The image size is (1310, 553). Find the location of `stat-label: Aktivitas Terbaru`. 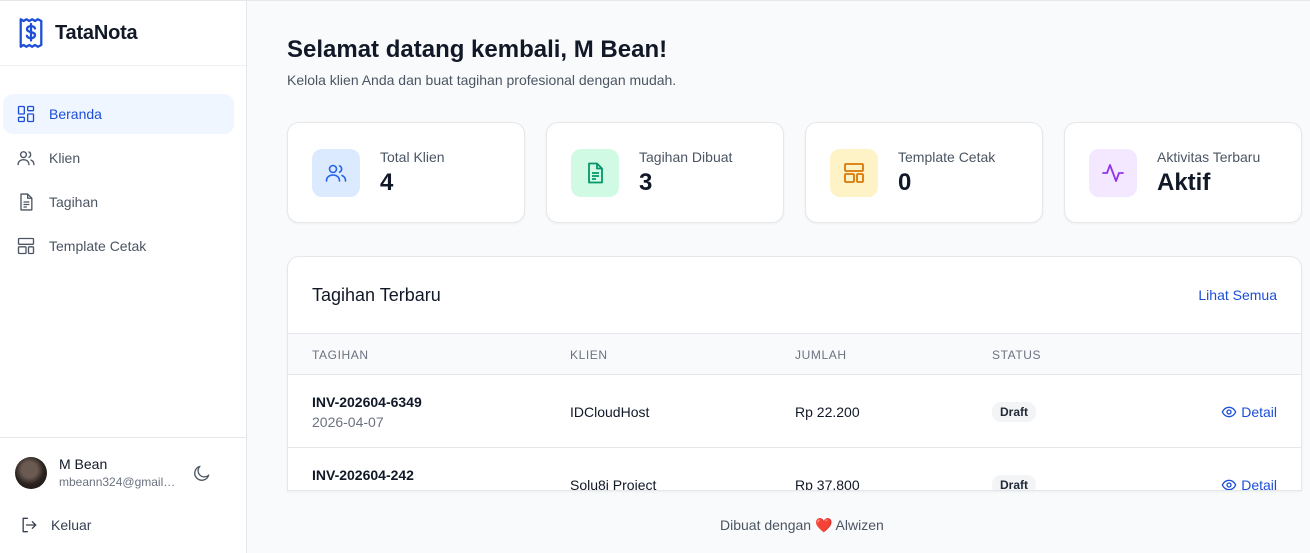

stat-label: Aktivitas Terbaru is located at coordinates (1209, 156).